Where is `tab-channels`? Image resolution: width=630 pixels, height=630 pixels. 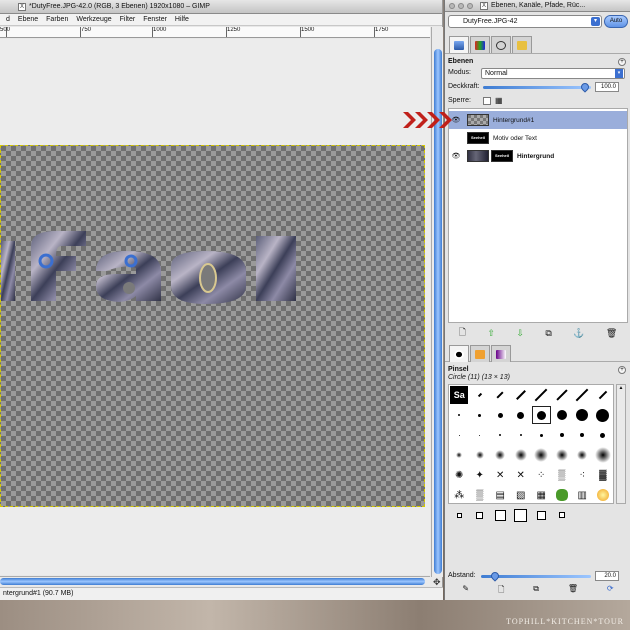 tab-channels is located at coordinates (480, 44).